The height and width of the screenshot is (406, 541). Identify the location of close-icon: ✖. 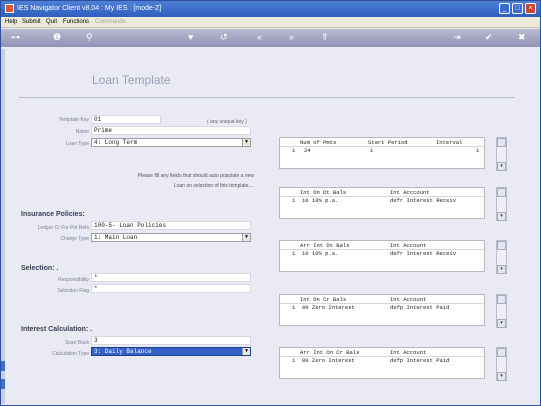
(522, 37).